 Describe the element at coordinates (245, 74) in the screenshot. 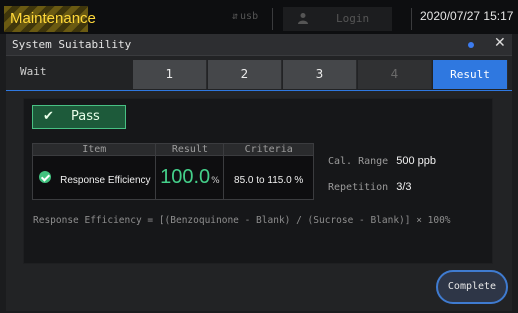

I see `tab-step-2: 2` at that location.